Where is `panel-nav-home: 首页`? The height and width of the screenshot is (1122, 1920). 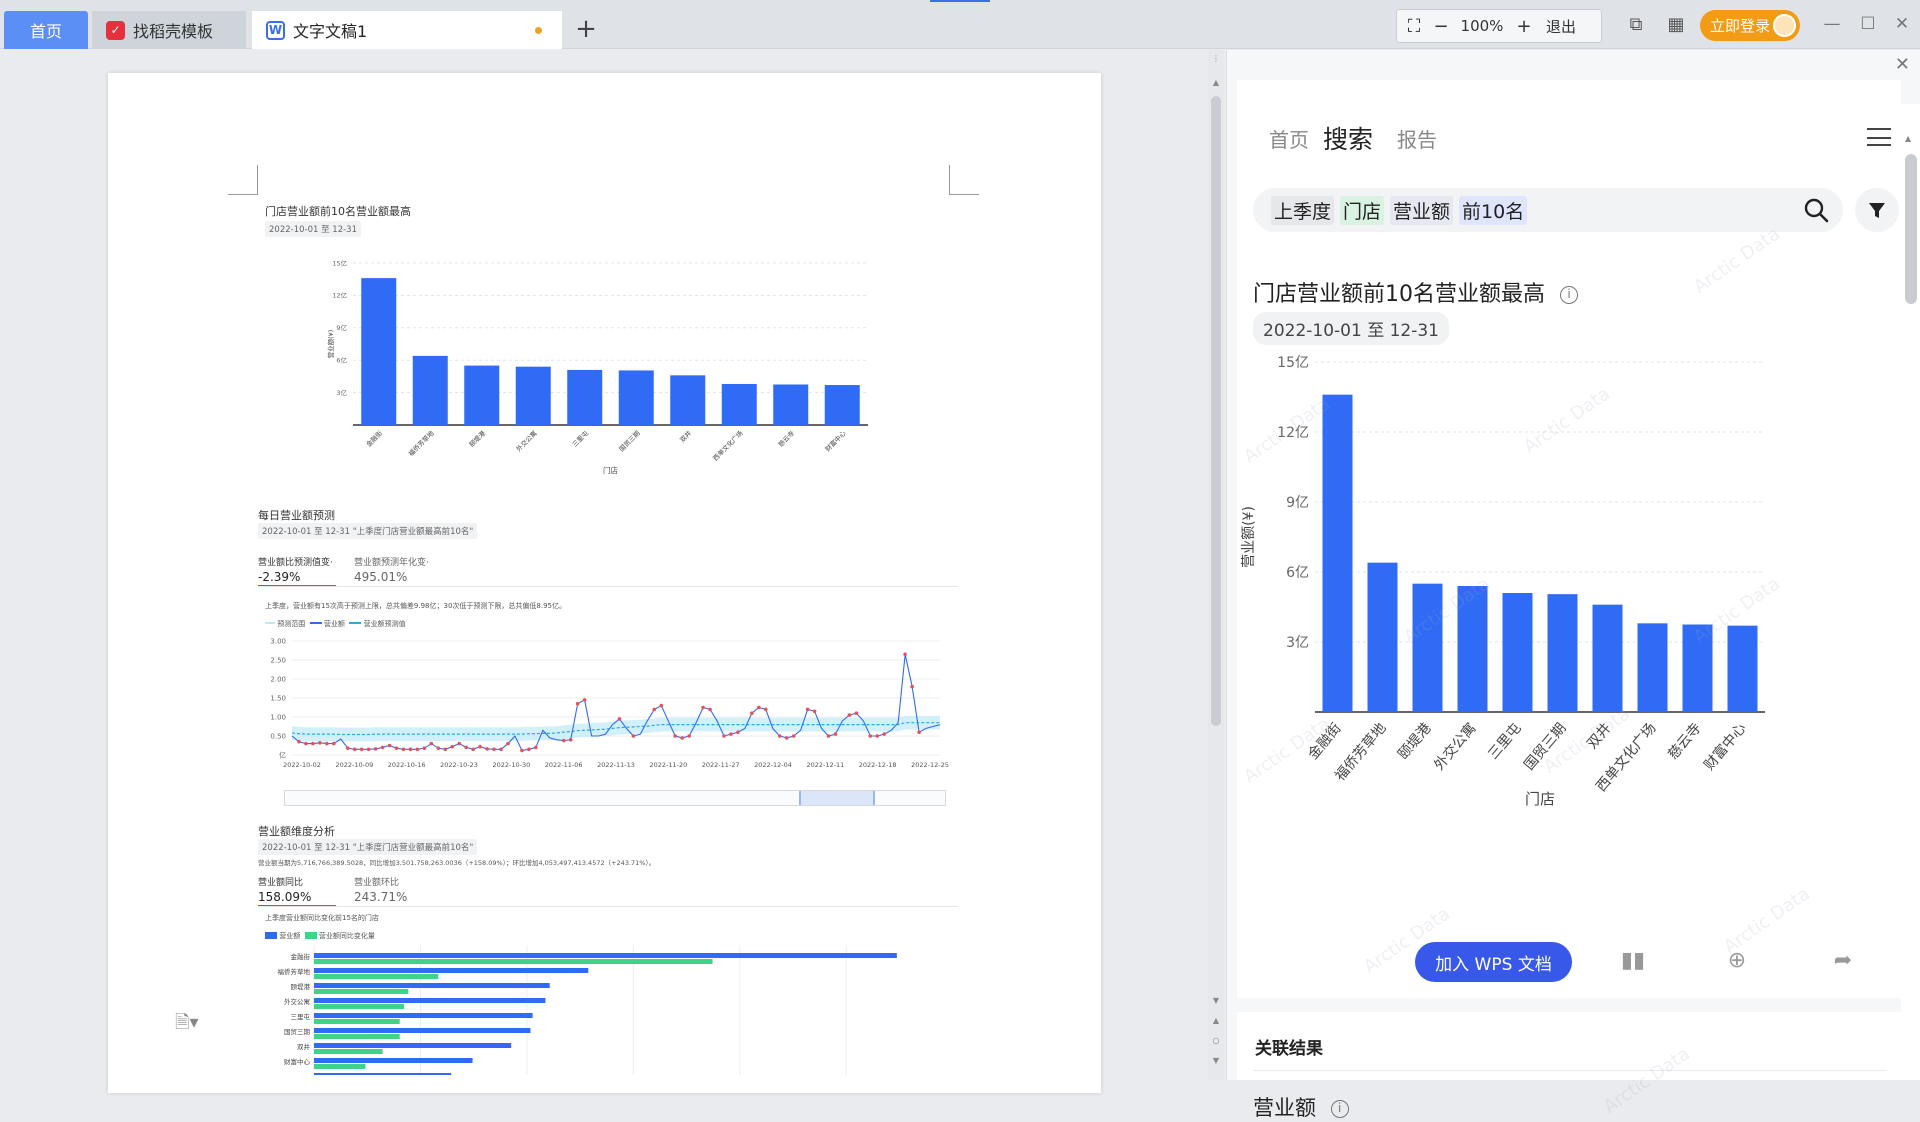
panel-nav-home: 首页 is located at coordinates (1289, 138).